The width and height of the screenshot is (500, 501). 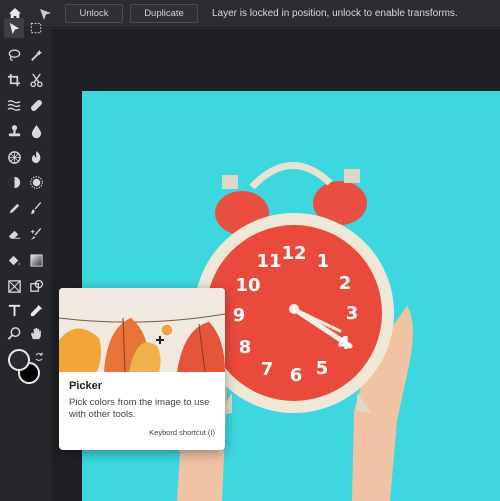 I want to click on clock-number: 6, so click(x=296, y=375).